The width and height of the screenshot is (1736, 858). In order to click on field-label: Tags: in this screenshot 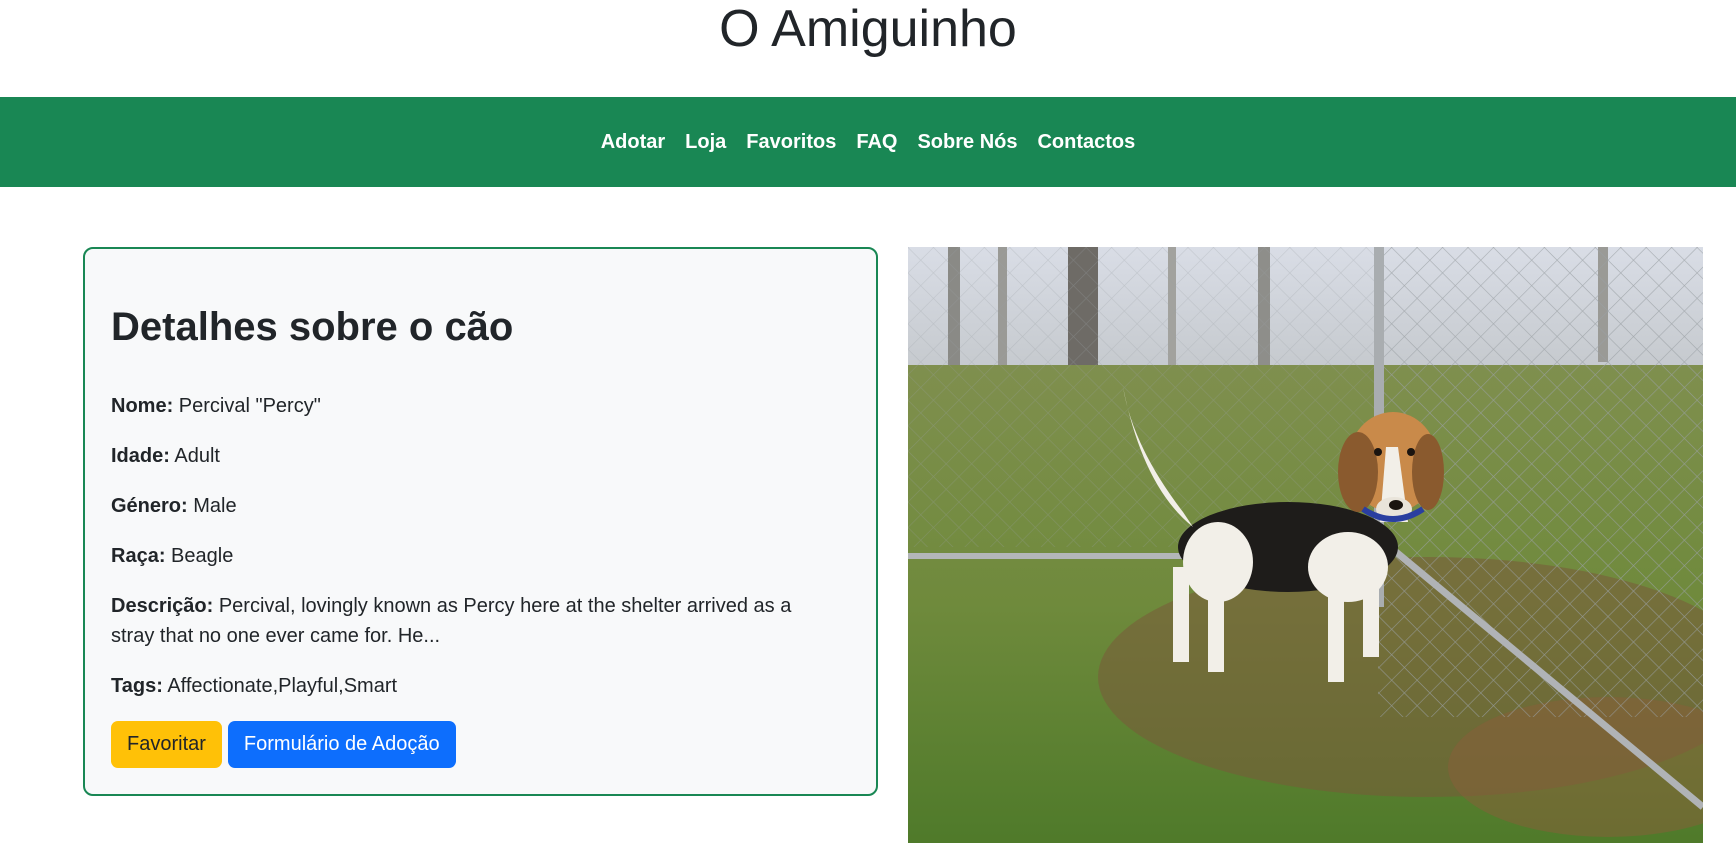, I will do `click(137, 686)`.